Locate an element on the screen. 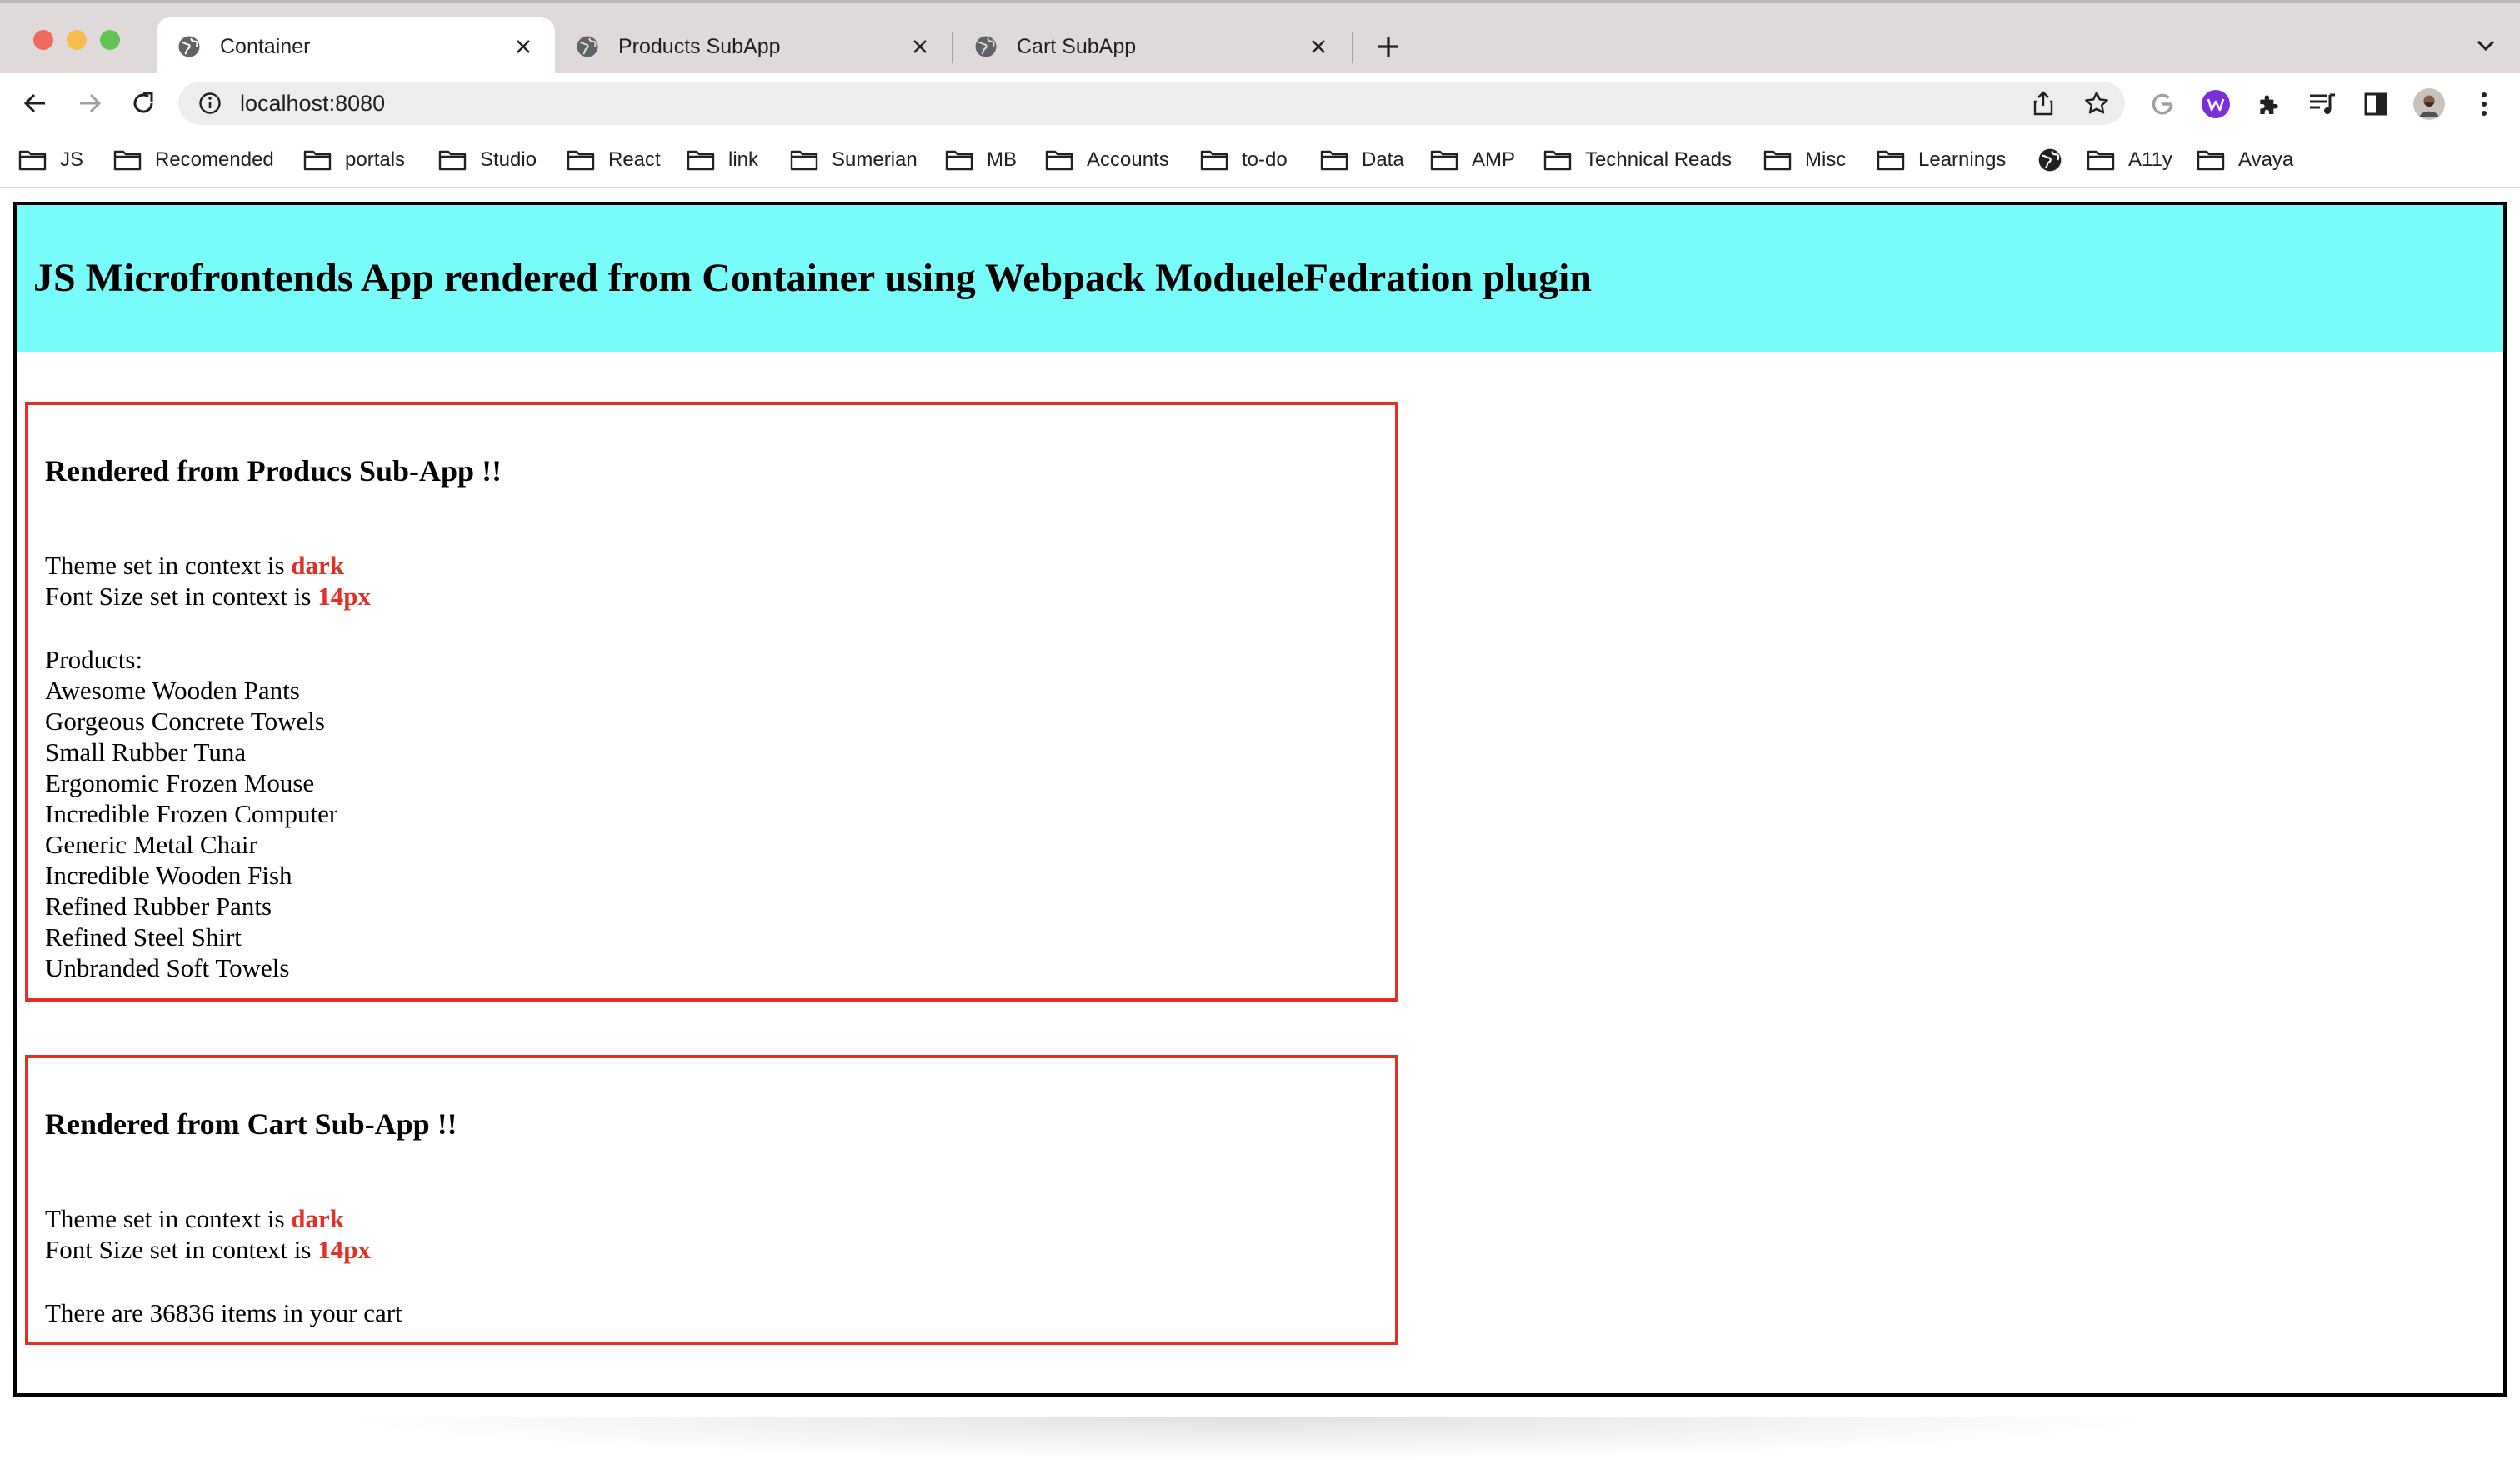 Image resolution: width=2520 pixels, height=1460 pixels. bookmark-a11y: A11y is located at coordinates (2129, 160).